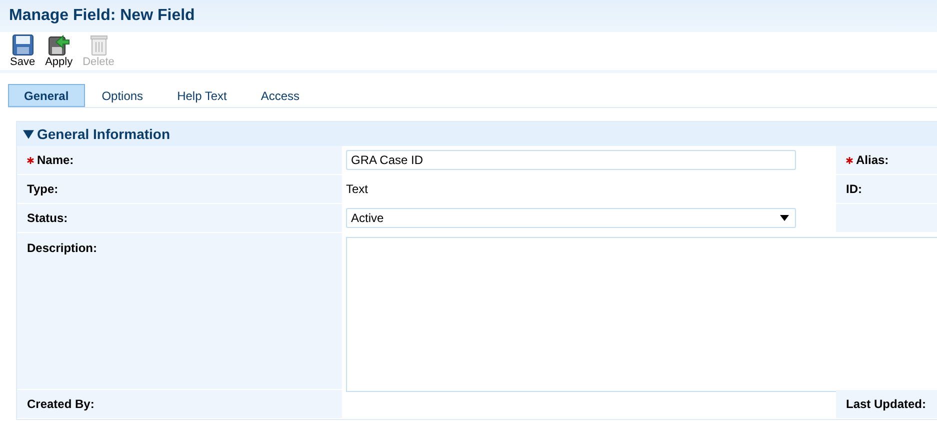 This screenshot has width=937, height=421. What do you see at coordinates (571, 160) in the screenshot?
I see `name-field: GRA Case ID` at bounding box center [571, 160].